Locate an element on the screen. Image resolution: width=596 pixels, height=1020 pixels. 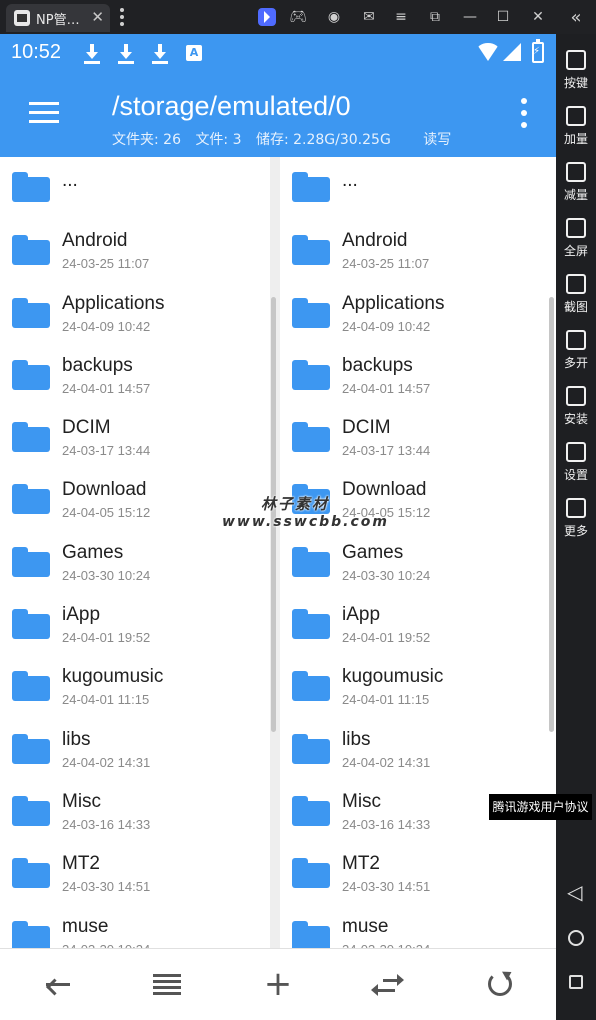
folder-date: 24-03-30 10:24 is located at coordinates (106, 575).